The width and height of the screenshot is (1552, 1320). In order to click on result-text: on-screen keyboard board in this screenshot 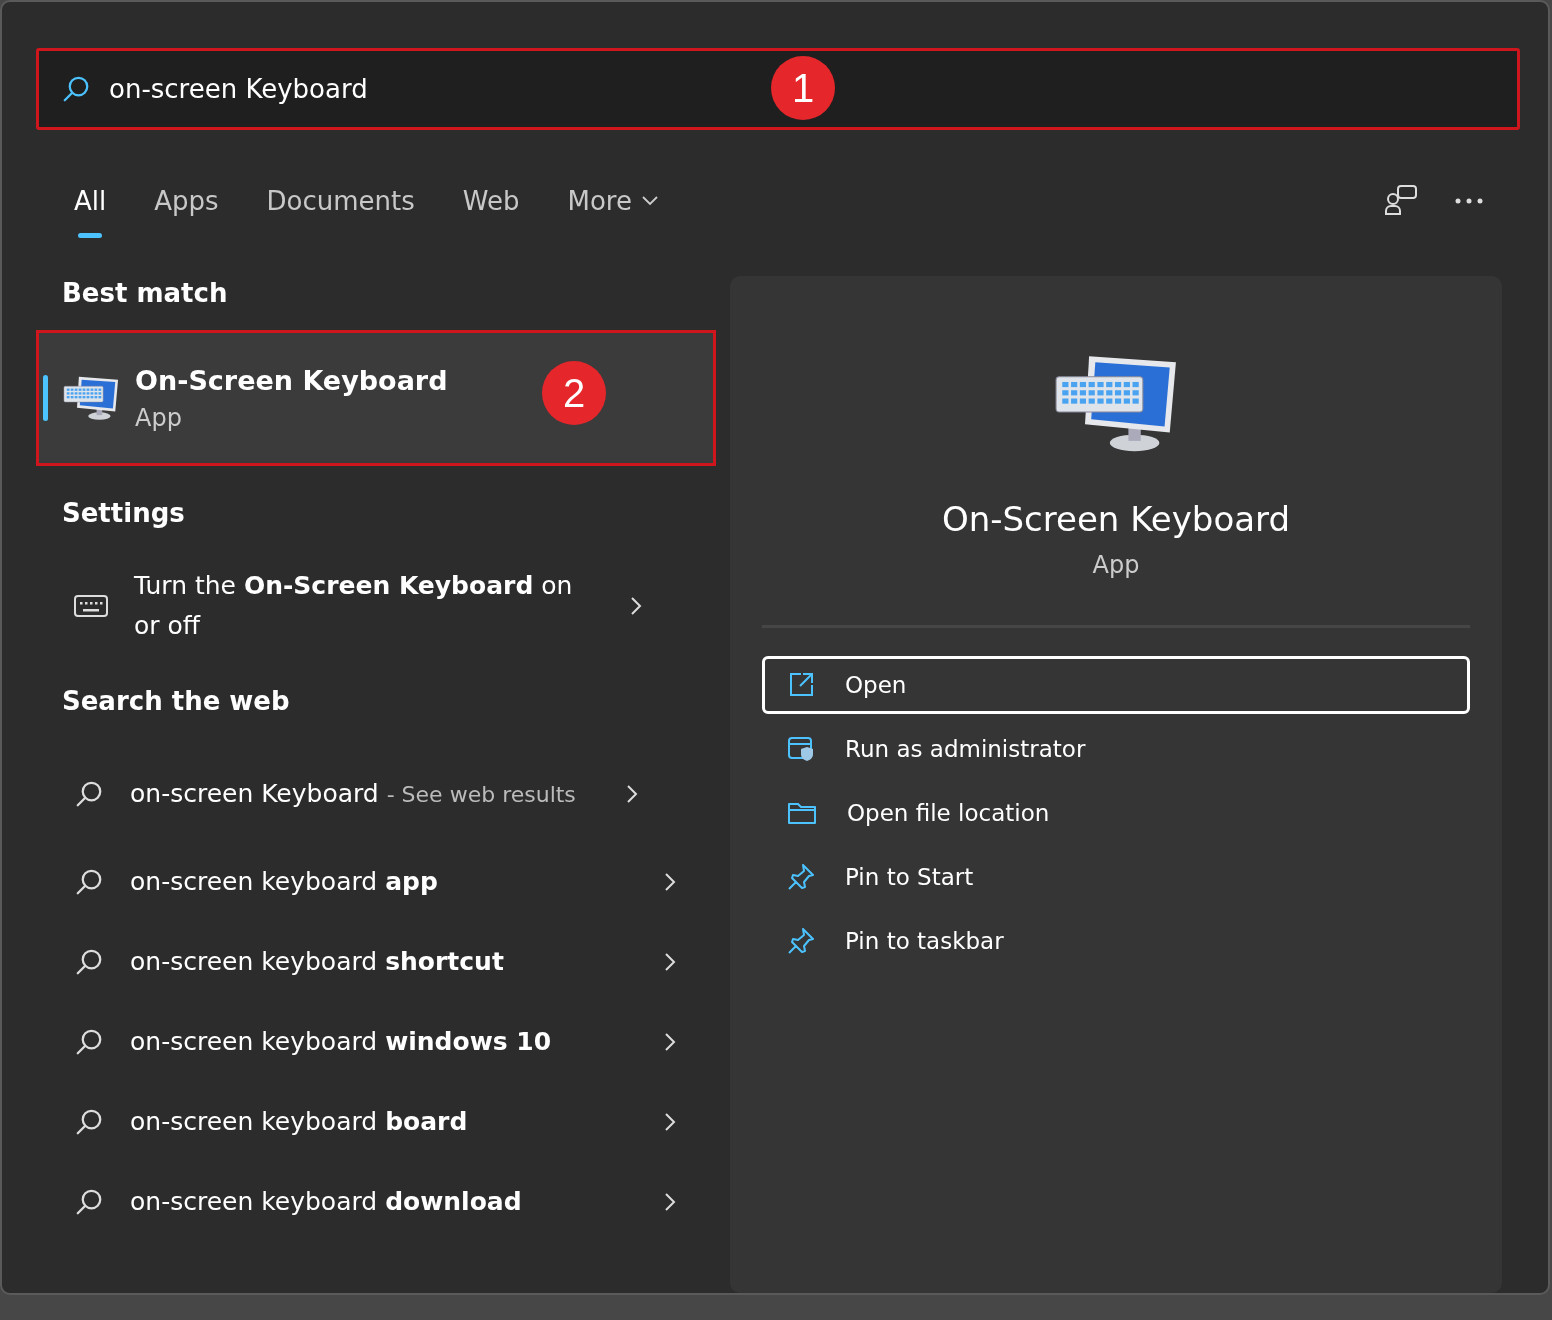, I will do `click(299, 1122)`.